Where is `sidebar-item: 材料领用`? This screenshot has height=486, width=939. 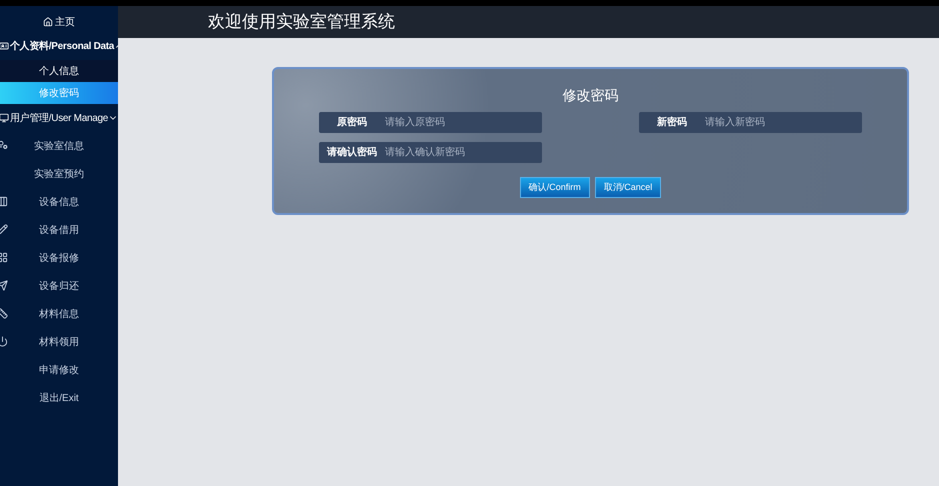
sidebar-item: 材料领用 is located at coordinates (59, 342).